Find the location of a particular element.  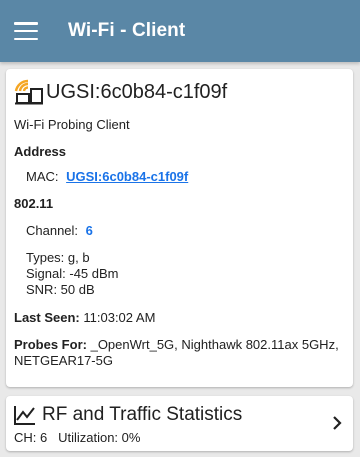

mac-row: MAC: UGSI:6c0b84-c1f09f is located at coordinates (185, 176).